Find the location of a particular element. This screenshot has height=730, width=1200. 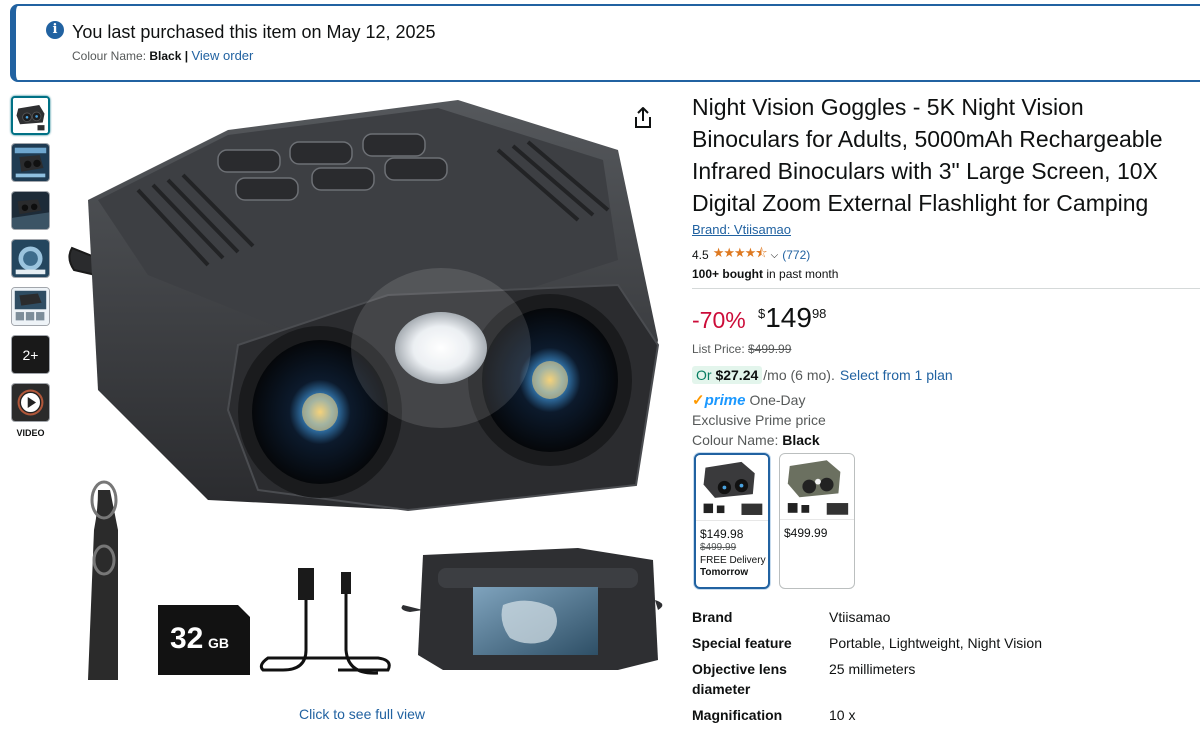

share-icon is located at coordinates (643, 118).